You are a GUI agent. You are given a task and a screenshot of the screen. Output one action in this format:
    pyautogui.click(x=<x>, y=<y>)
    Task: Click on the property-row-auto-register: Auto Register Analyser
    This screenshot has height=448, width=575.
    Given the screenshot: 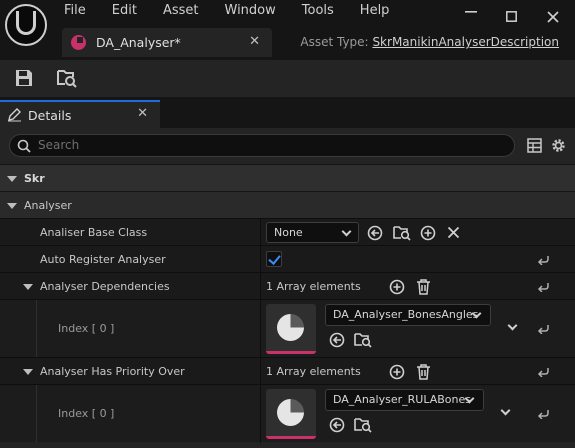 What is the action you would take?
    pyautogui.click(x=287, y=259)
    